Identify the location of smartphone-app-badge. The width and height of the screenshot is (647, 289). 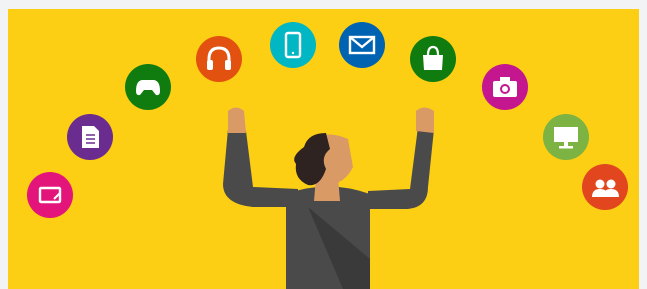
(293, 45).